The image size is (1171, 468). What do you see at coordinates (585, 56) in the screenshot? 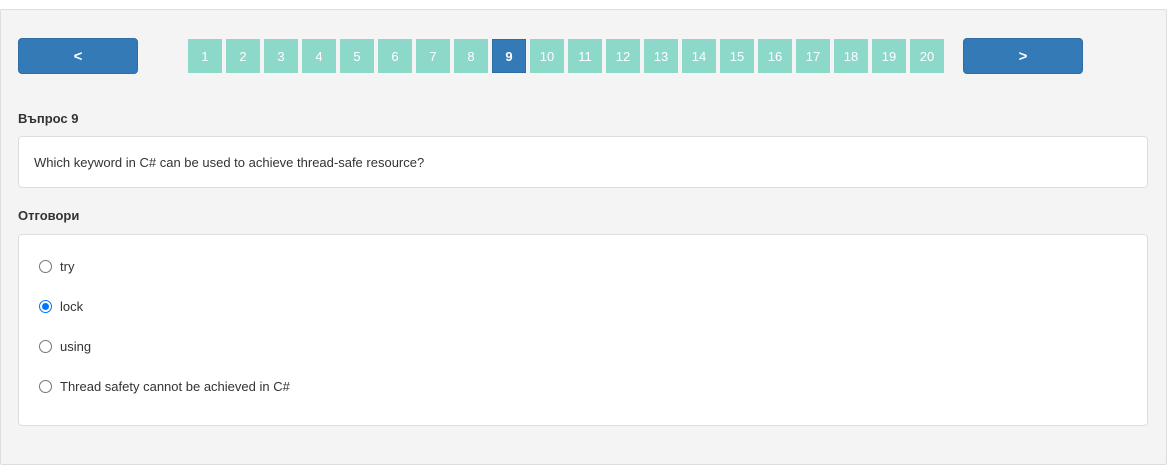
I see `page-button-11: 11` at bounding box center [585, 56].